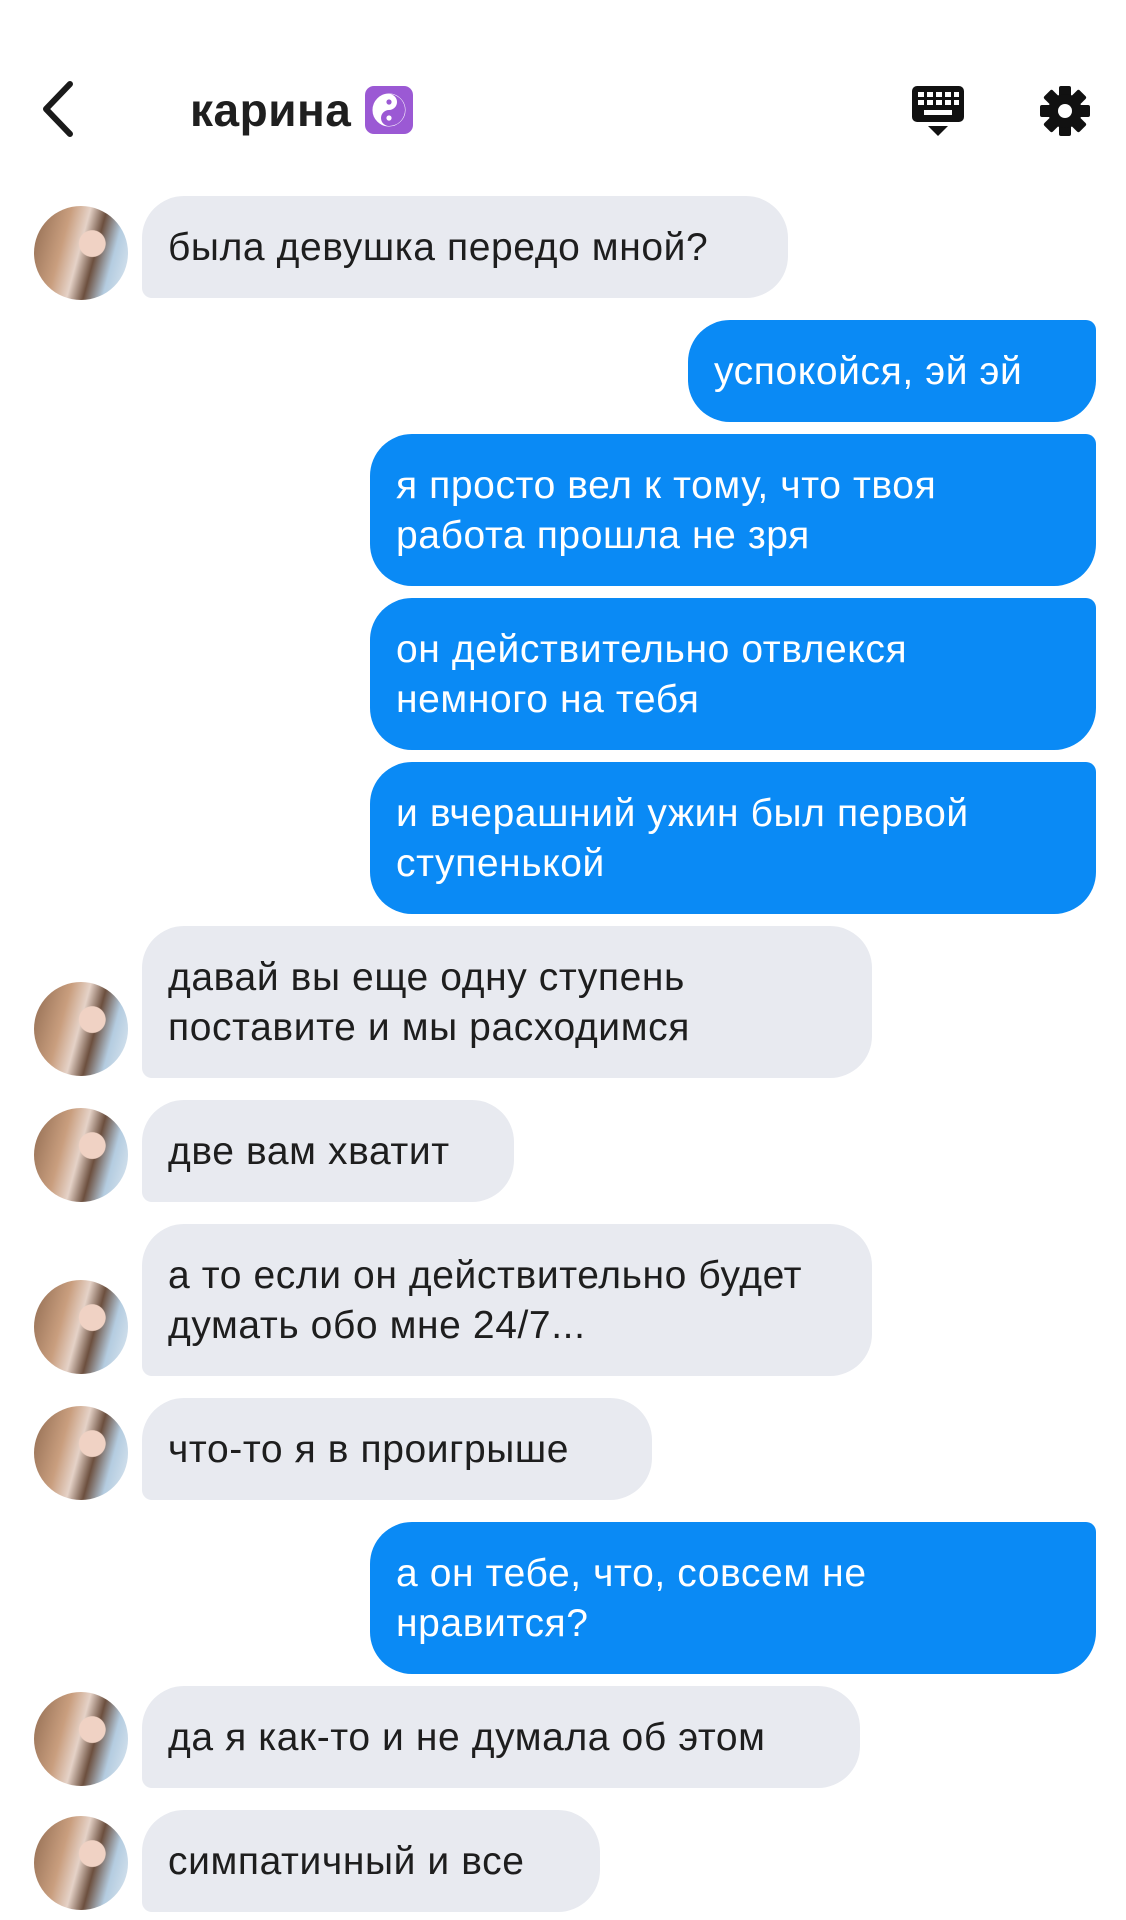 This screenshot has width=1126, height=1920. Describe the element at coordinates (563, 100) in the screenshot. I see `chat-header: карина` at that location.